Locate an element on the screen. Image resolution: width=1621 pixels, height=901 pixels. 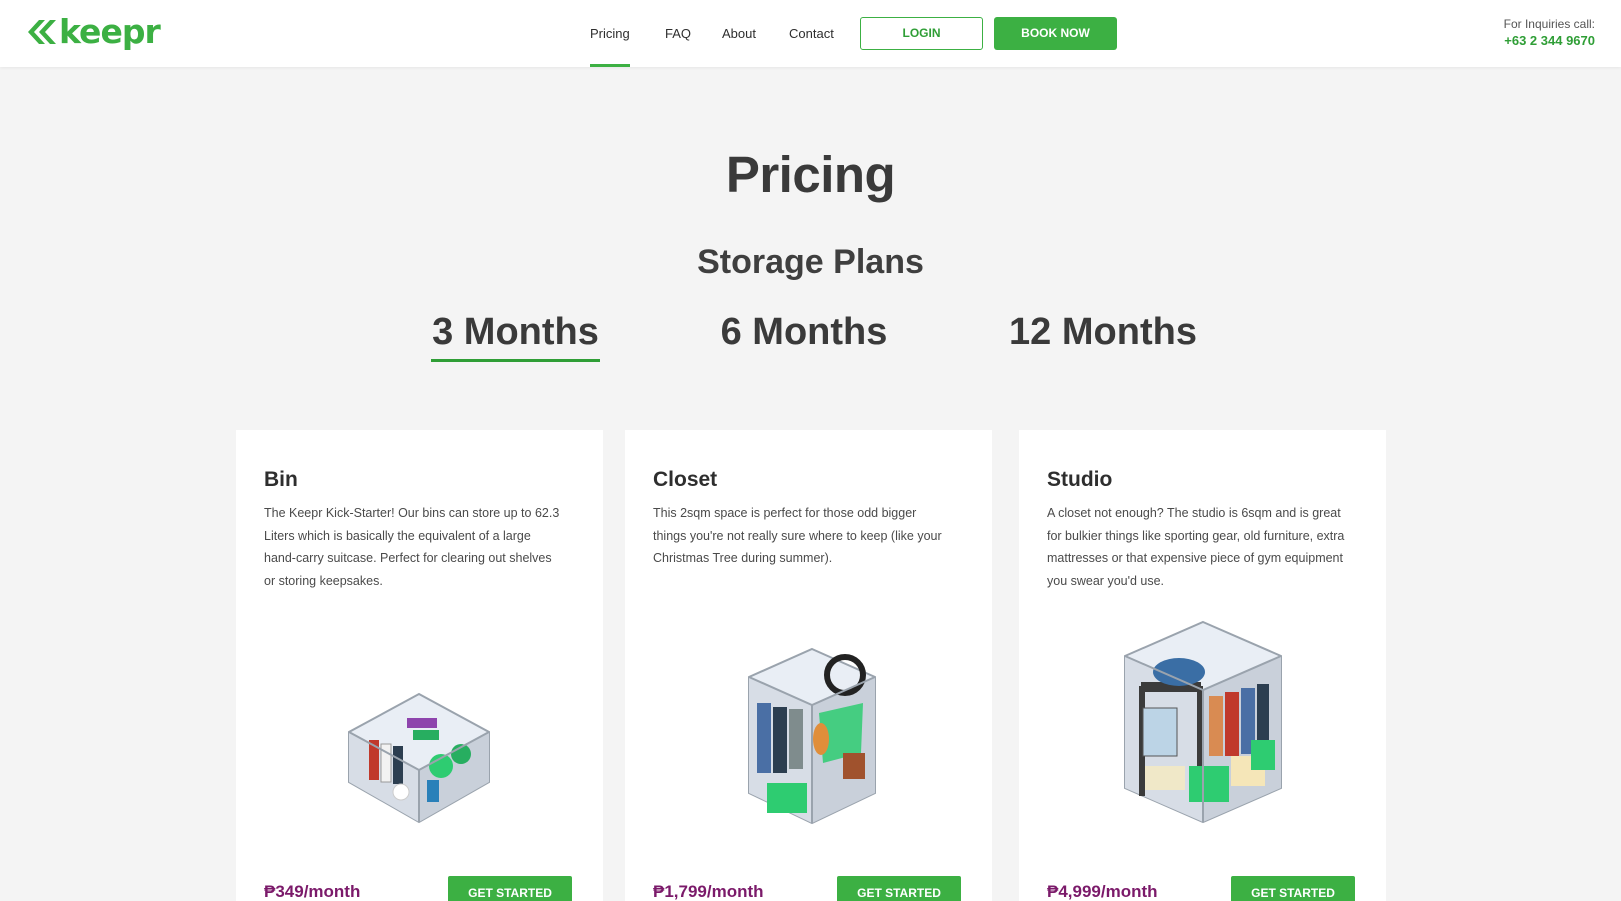
nav-pricing-link: Pricing is located at coordinates (610, 33).